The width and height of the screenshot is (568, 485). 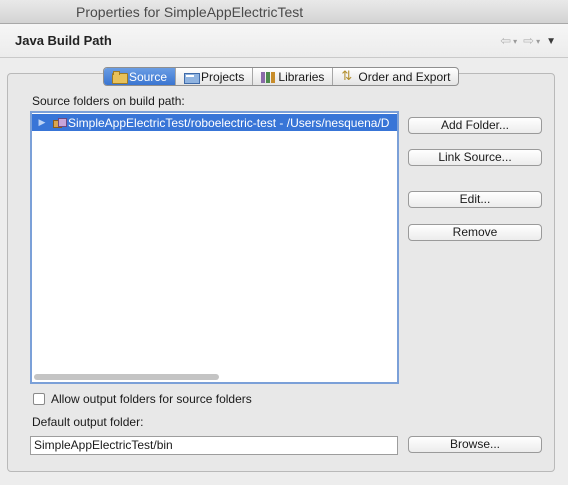 I want to click on projects-icon, so click(x=192, y=77).